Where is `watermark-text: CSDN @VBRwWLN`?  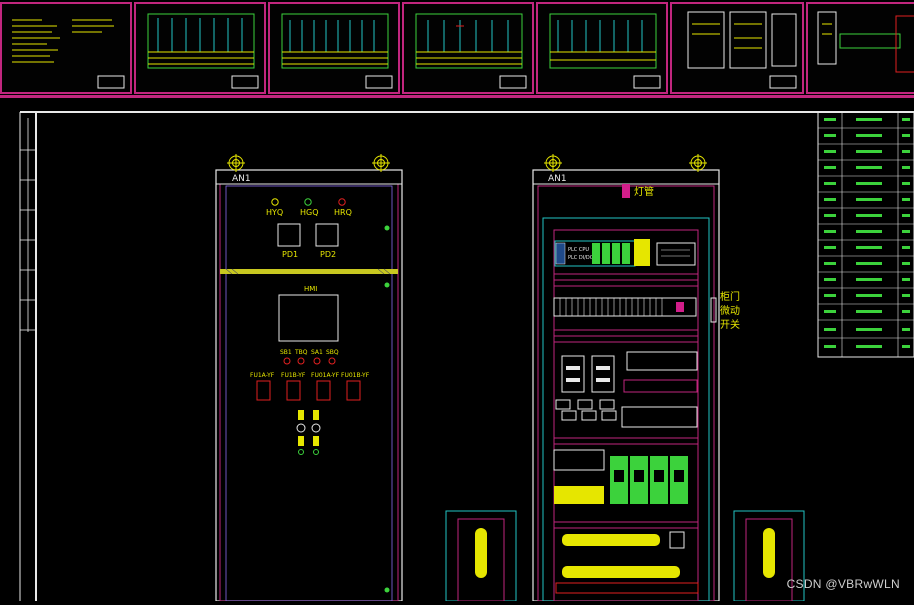
watermark-text: CSDN @VBRwWLN is located at coordinates (843, 584).